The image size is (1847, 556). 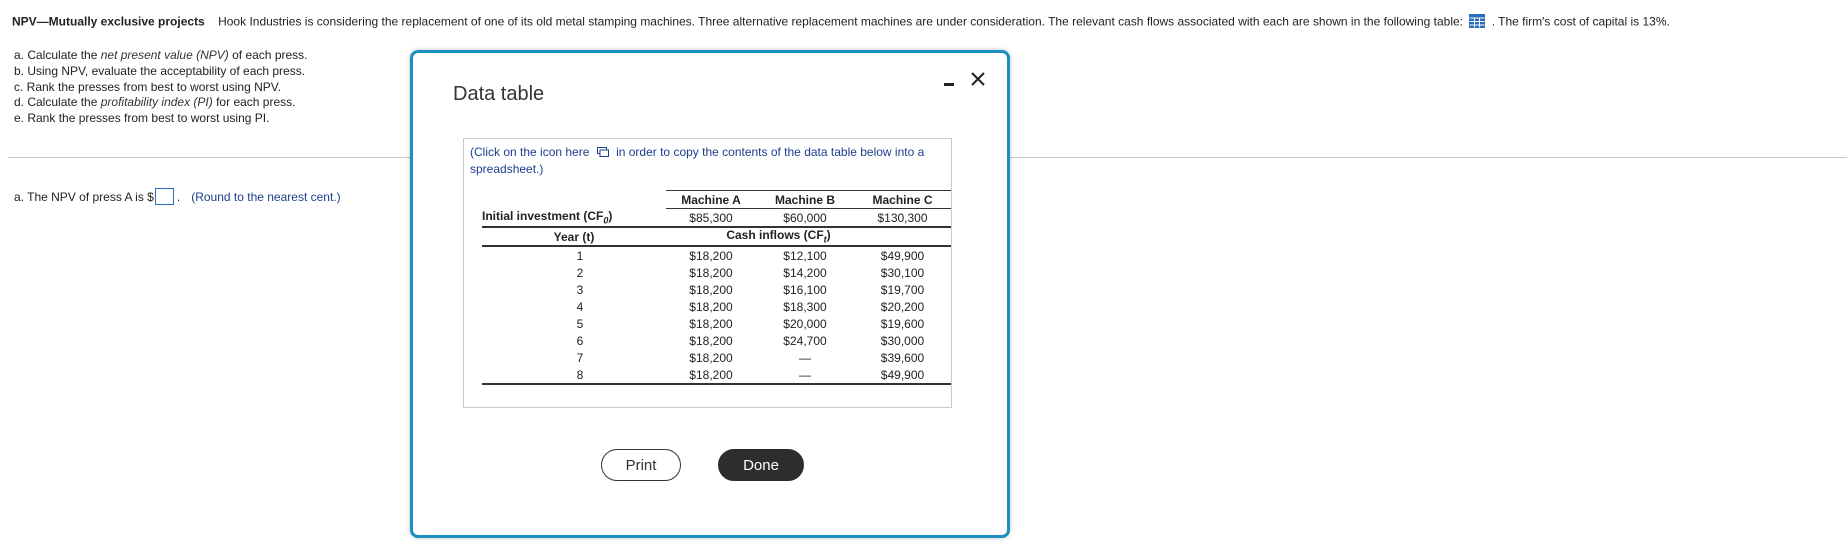 I want to click on problem-cost-of-capital: . The firm's cost of capital is 13%., so click(x=1580, y=21).